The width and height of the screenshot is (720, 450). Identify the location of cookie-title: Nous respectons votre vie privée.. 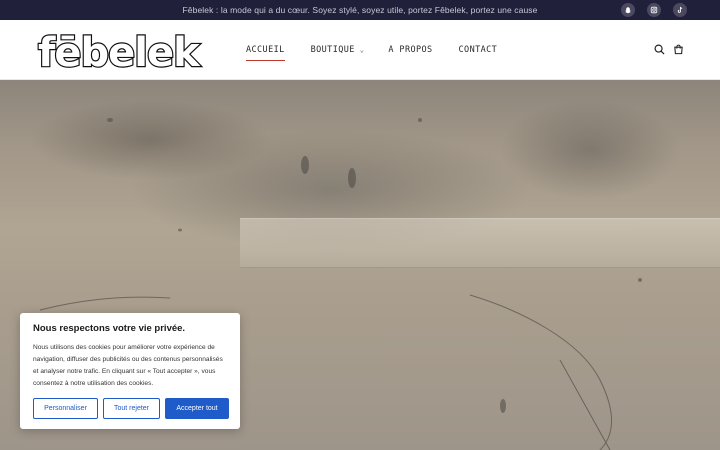
(109, 328).